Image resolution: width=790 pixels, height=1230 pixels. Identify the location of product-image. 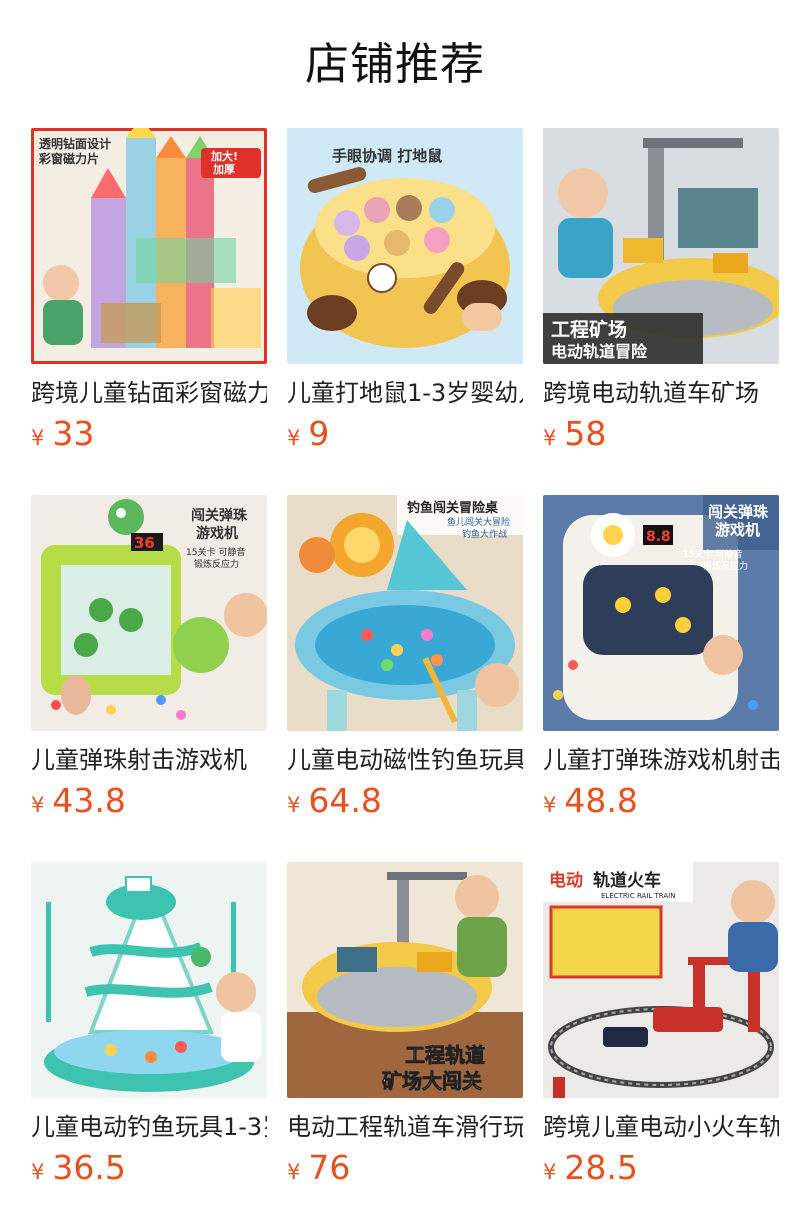
(149, 980).